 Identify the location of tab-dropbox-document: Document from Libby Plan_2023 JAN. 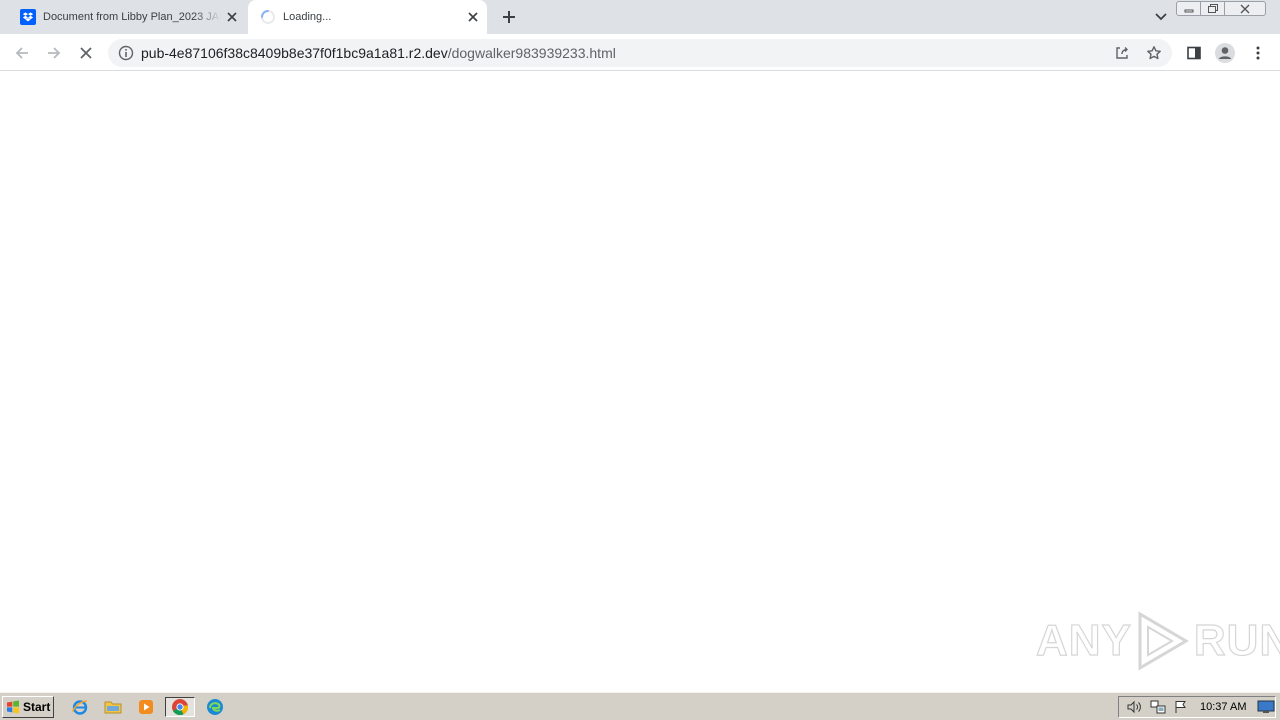
(127, 17).